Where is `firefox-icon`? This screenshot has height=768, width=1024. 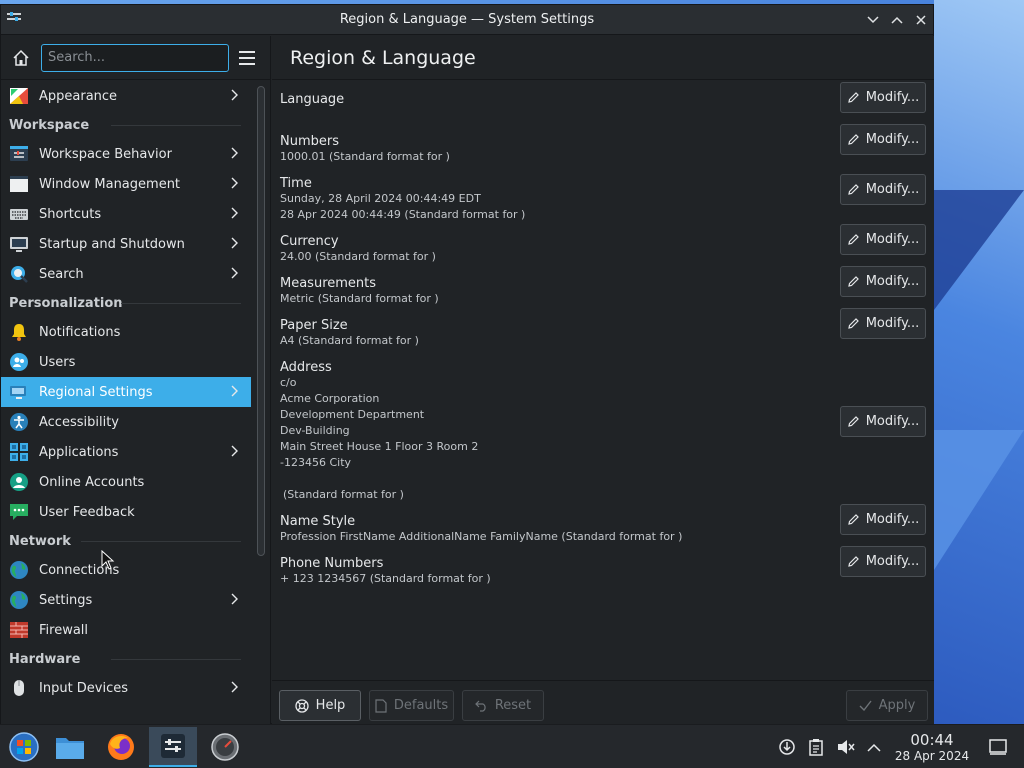 firefox-icon is located at coordinates (121, 747).